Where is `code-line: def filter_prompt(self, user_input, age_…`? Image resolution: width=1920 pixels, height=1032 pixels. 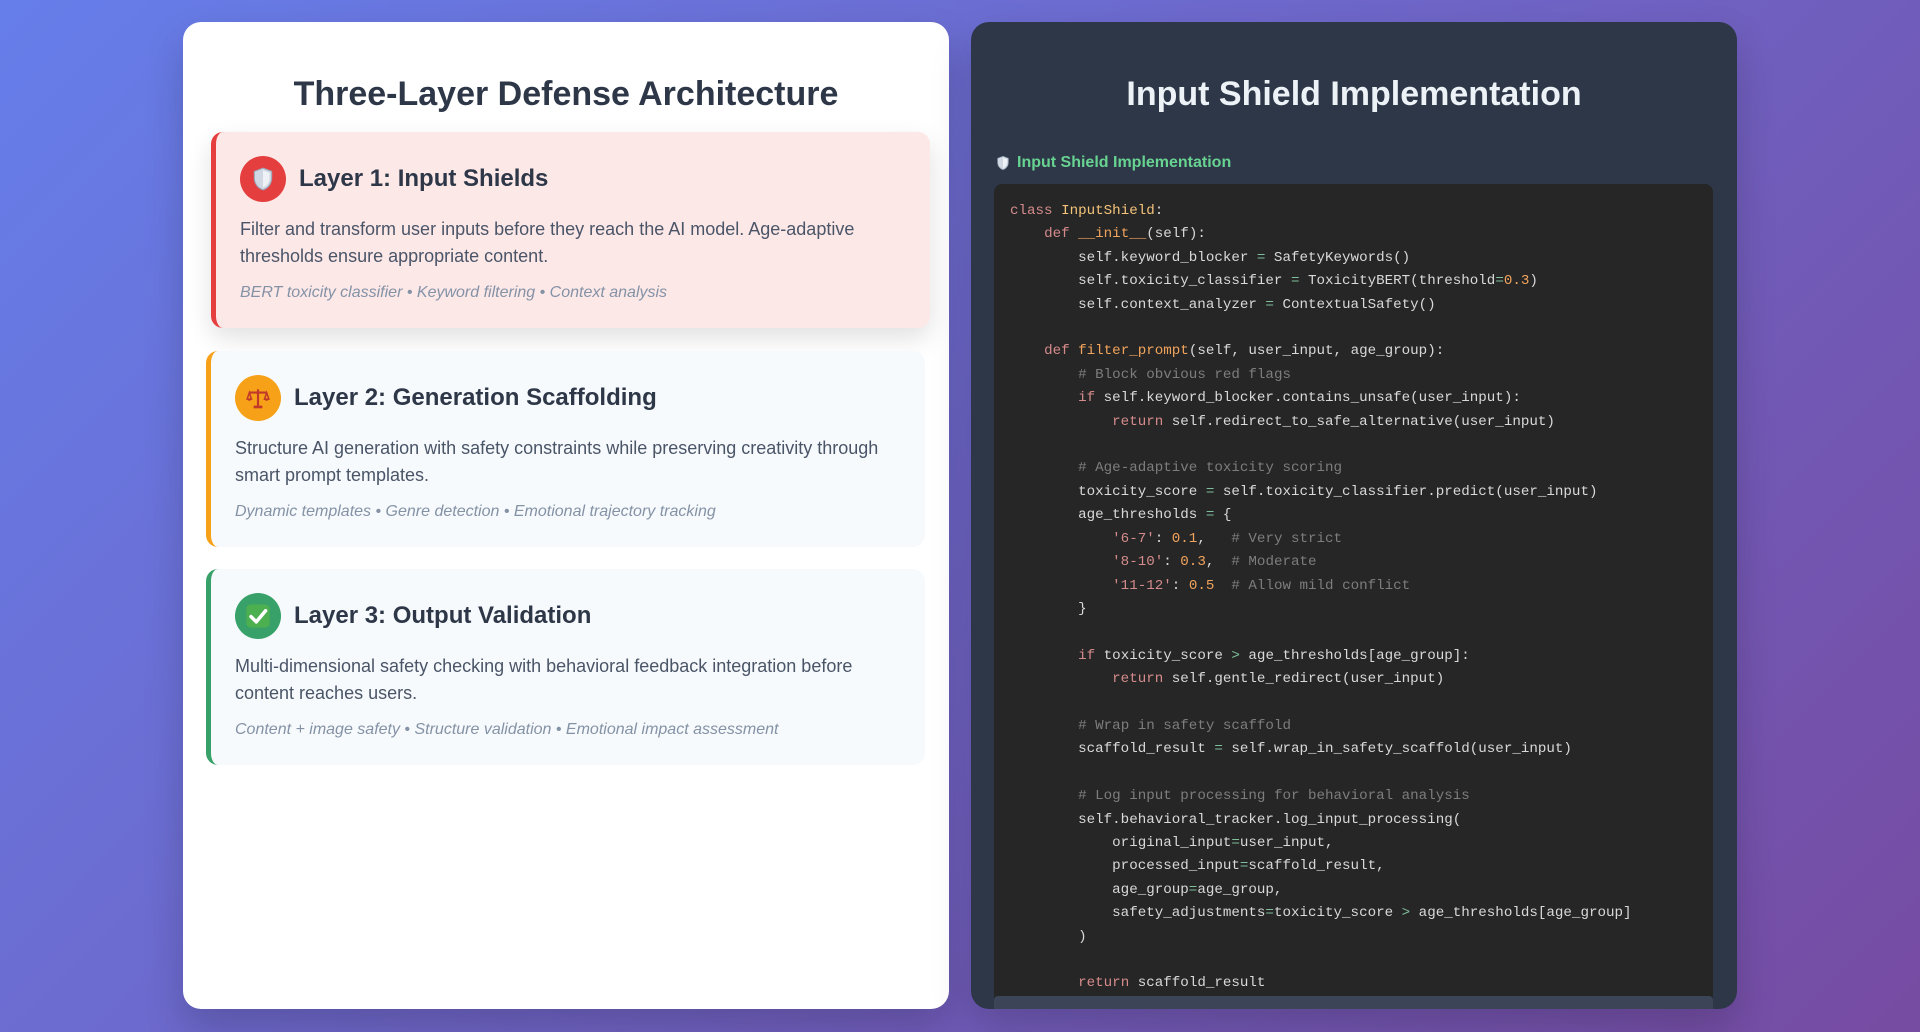
code-line: def filter_prompt(self, user_input, age_… is located at coordinates (1244, 351).